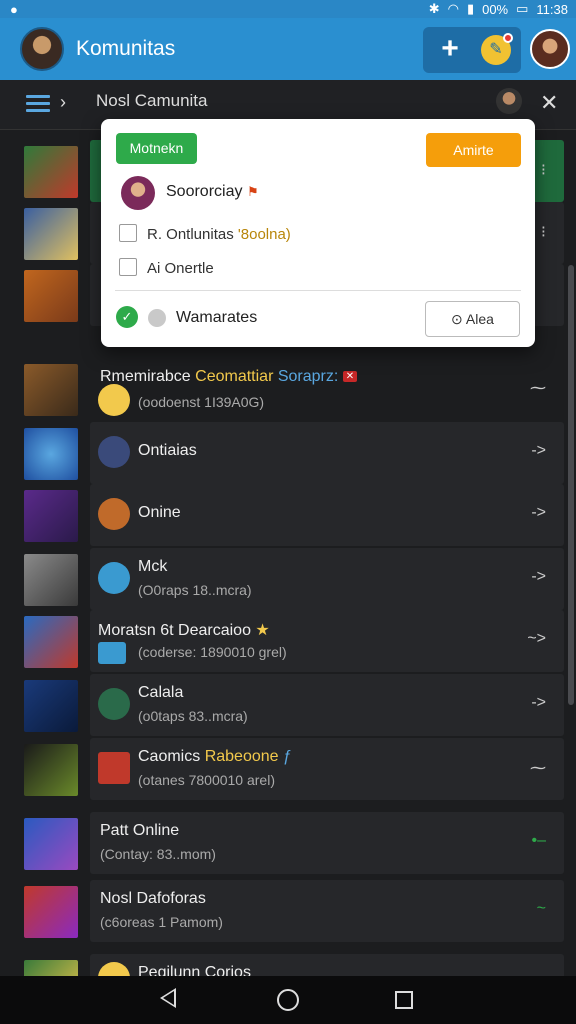 This screenshot has width=576, height=1024. I want to click on list-item: Patt Online (Contay: 83..mom) •–, so click(284, 843).